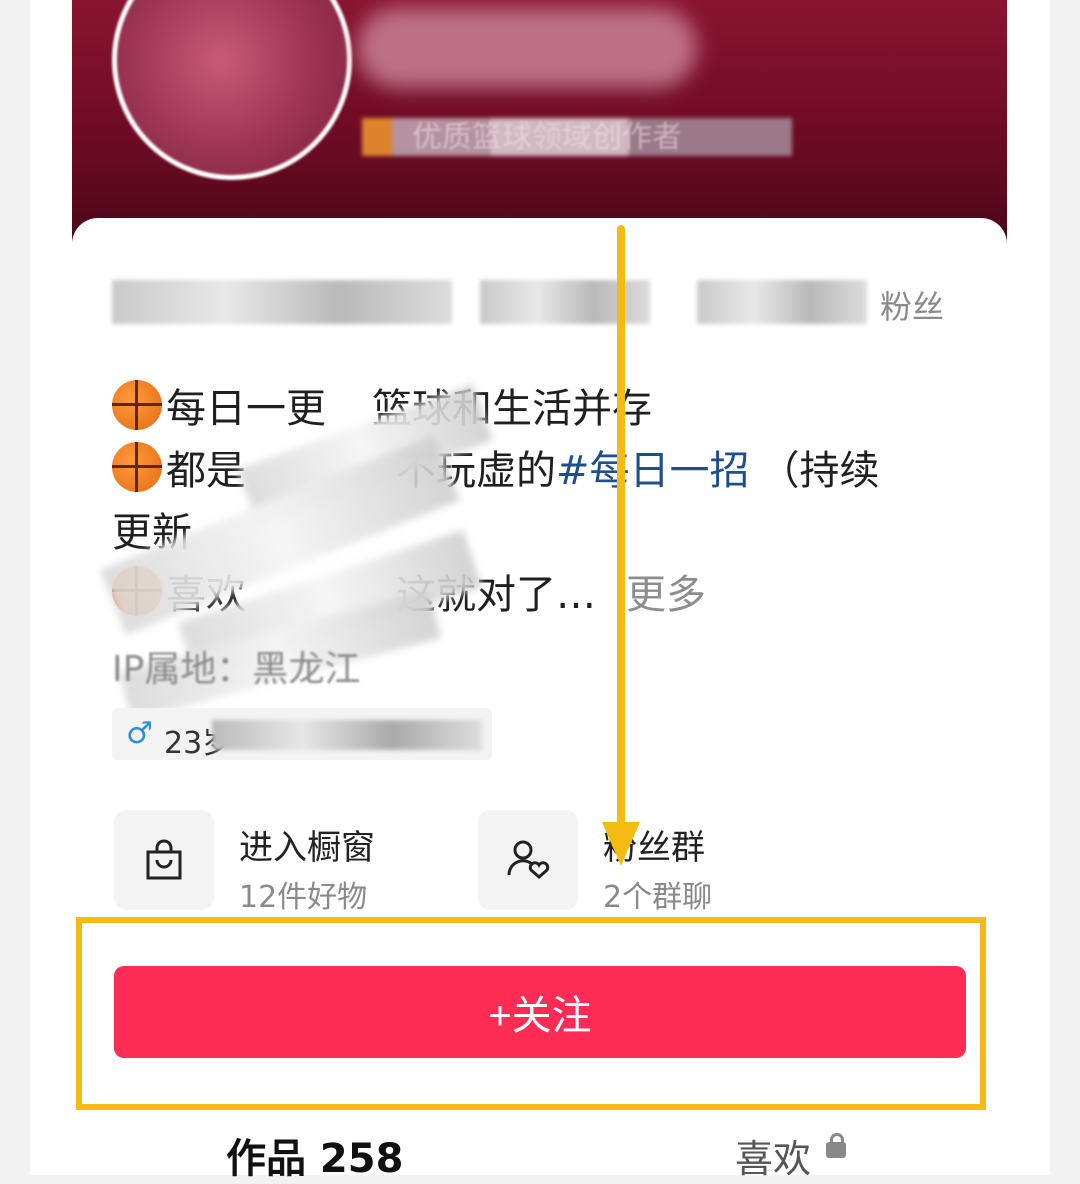  Describe the element at coordinates (542, 409) in the screenshot. I see `bio-line: 每日一更 篮球和生活并存` at that location.